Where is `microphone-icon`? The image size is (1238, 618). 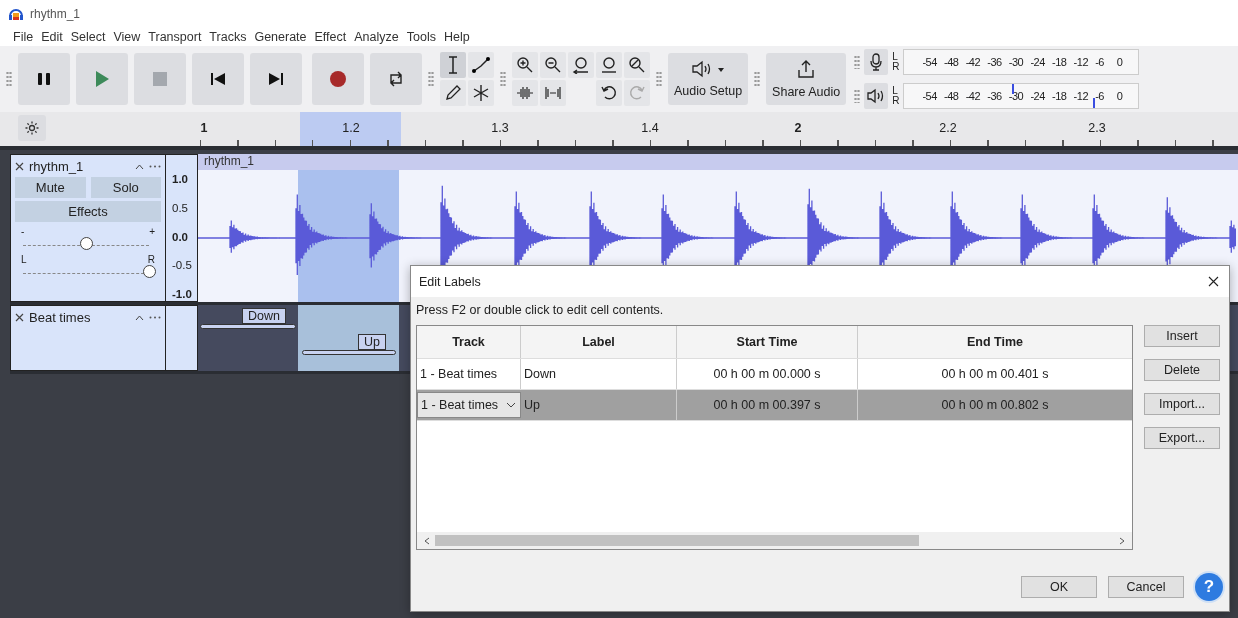 microphone-icon is located at coordinates (876, 62).